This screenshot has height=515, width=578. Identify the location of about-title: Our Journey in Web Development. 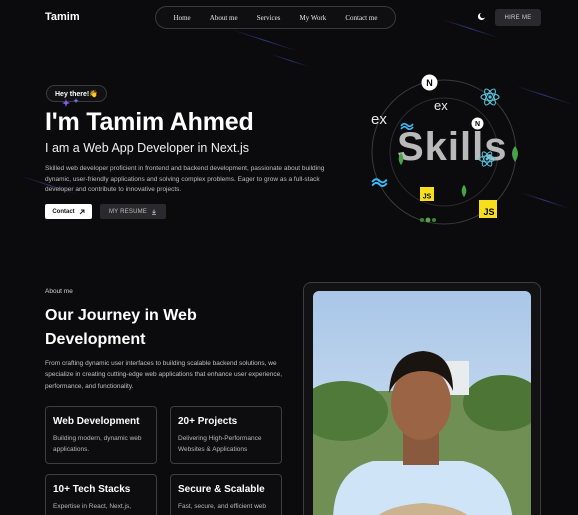
(121, 327).